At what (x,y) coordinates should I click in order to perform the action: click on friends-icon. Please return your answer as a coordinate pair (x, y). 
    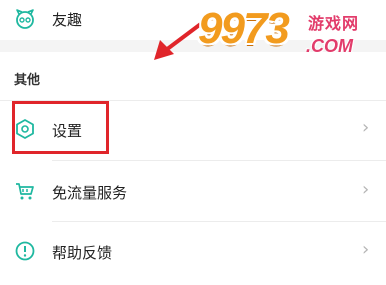
    Looking at the image, I should click on (25, 19).